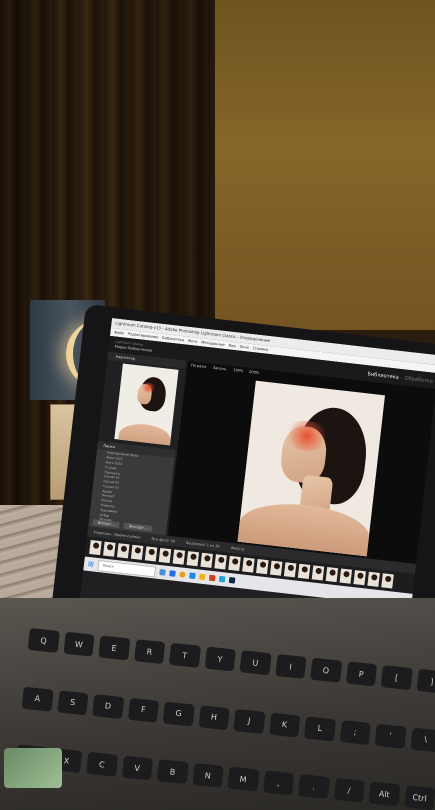  Describe the element at coordinates (284, 725) in the screenshot. I see `key: K` at that location.